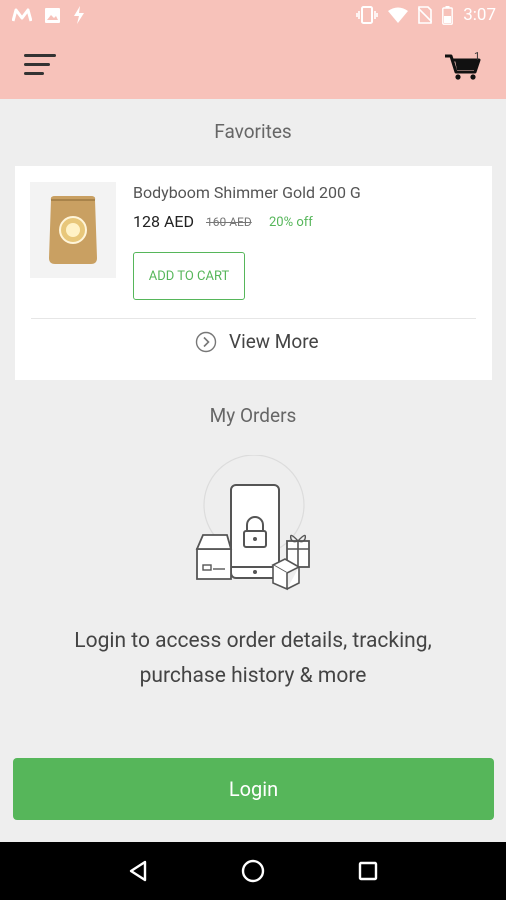  I want to click on system-nav-bar, so click(253, 871).